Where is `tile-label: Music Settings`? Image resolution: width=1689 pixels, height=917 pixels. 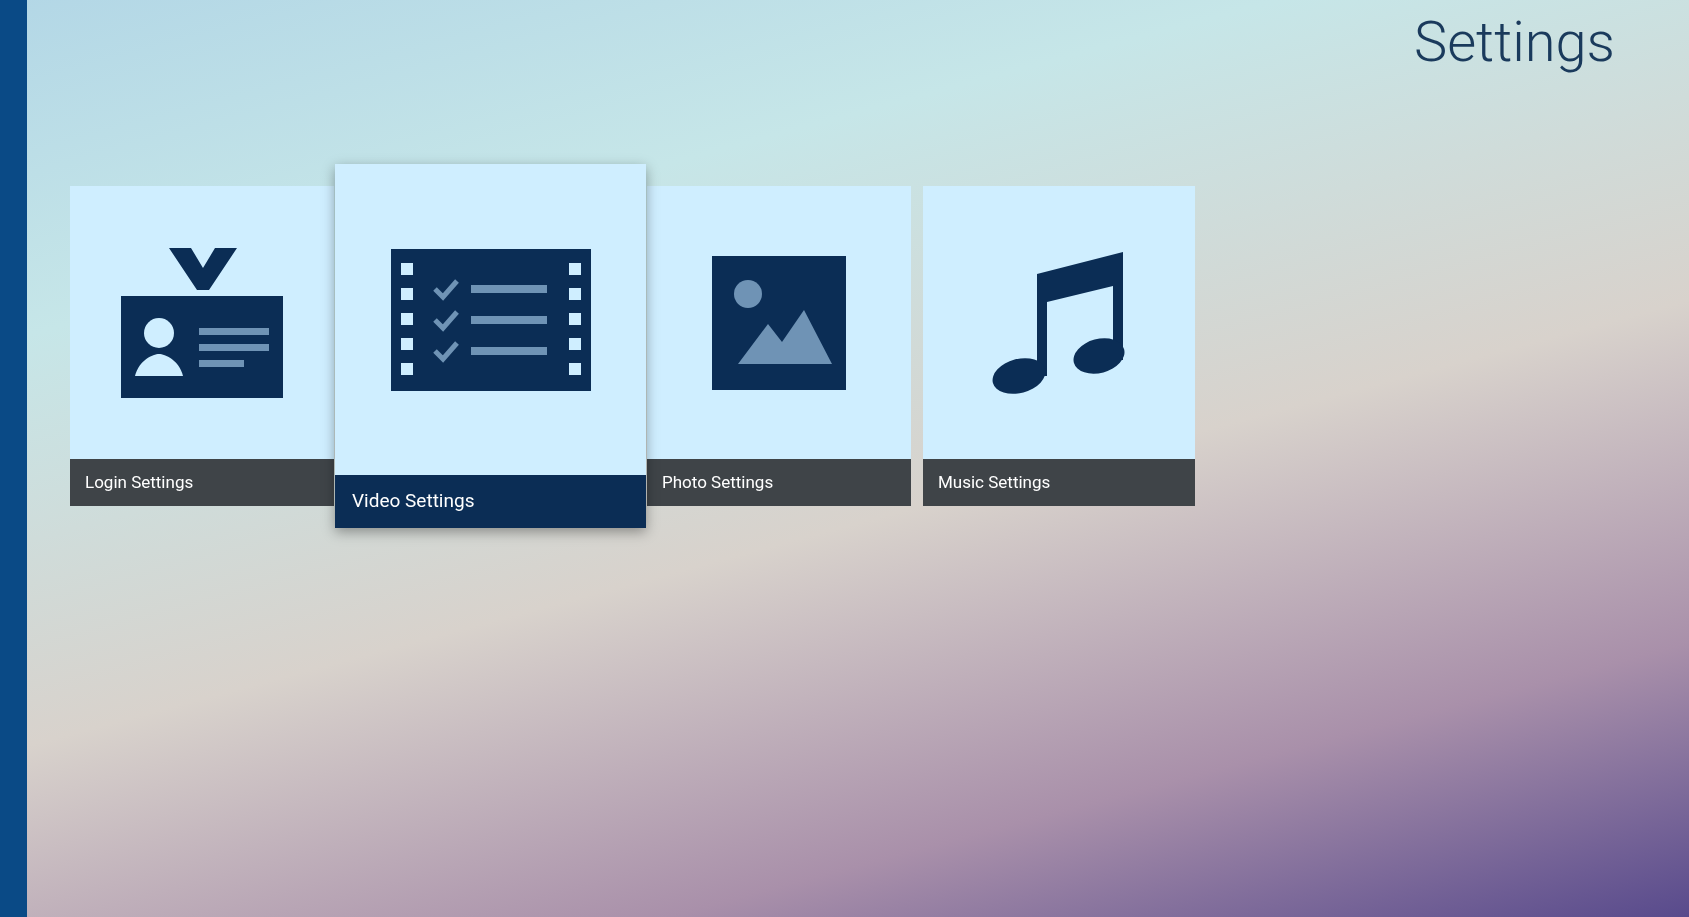 tile-label: Music Settings is located at coordinates (1059, 482).